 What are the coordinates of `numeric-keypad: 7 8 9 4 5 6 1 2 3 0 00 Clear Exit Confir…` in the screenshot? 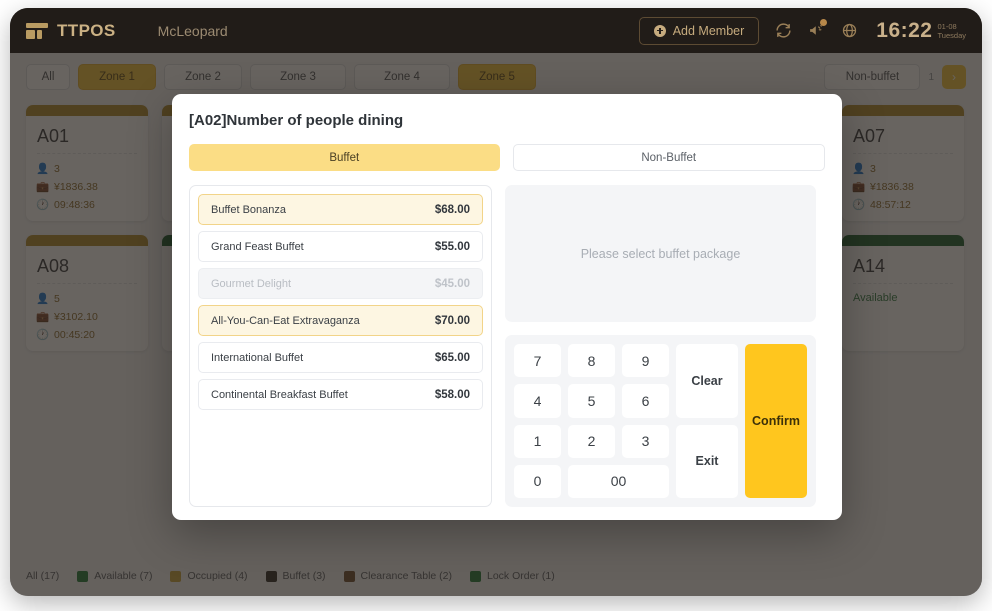 It's located at (660, 421).